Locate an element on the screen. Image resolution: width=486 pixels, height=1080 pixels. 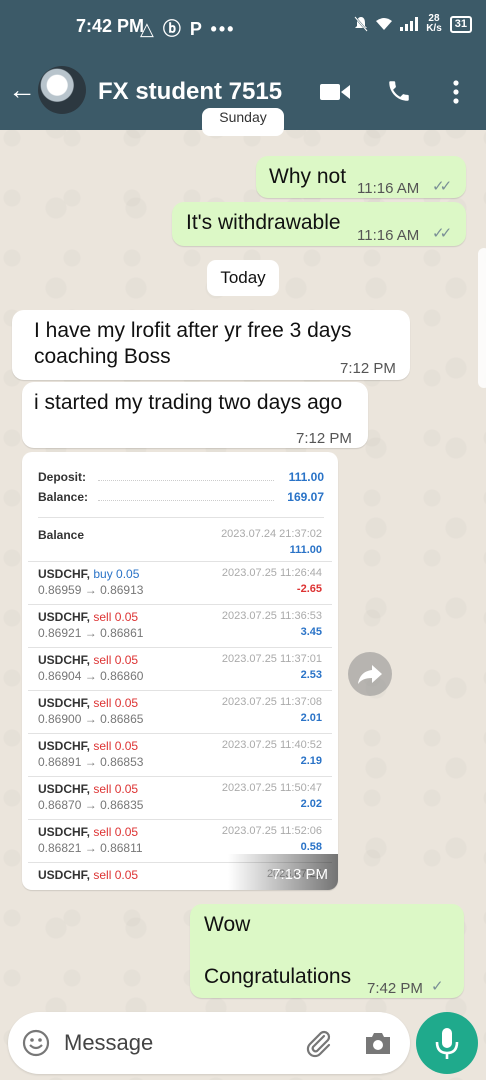
status-time: 7:42 PM is located at coordinates (110, 26).